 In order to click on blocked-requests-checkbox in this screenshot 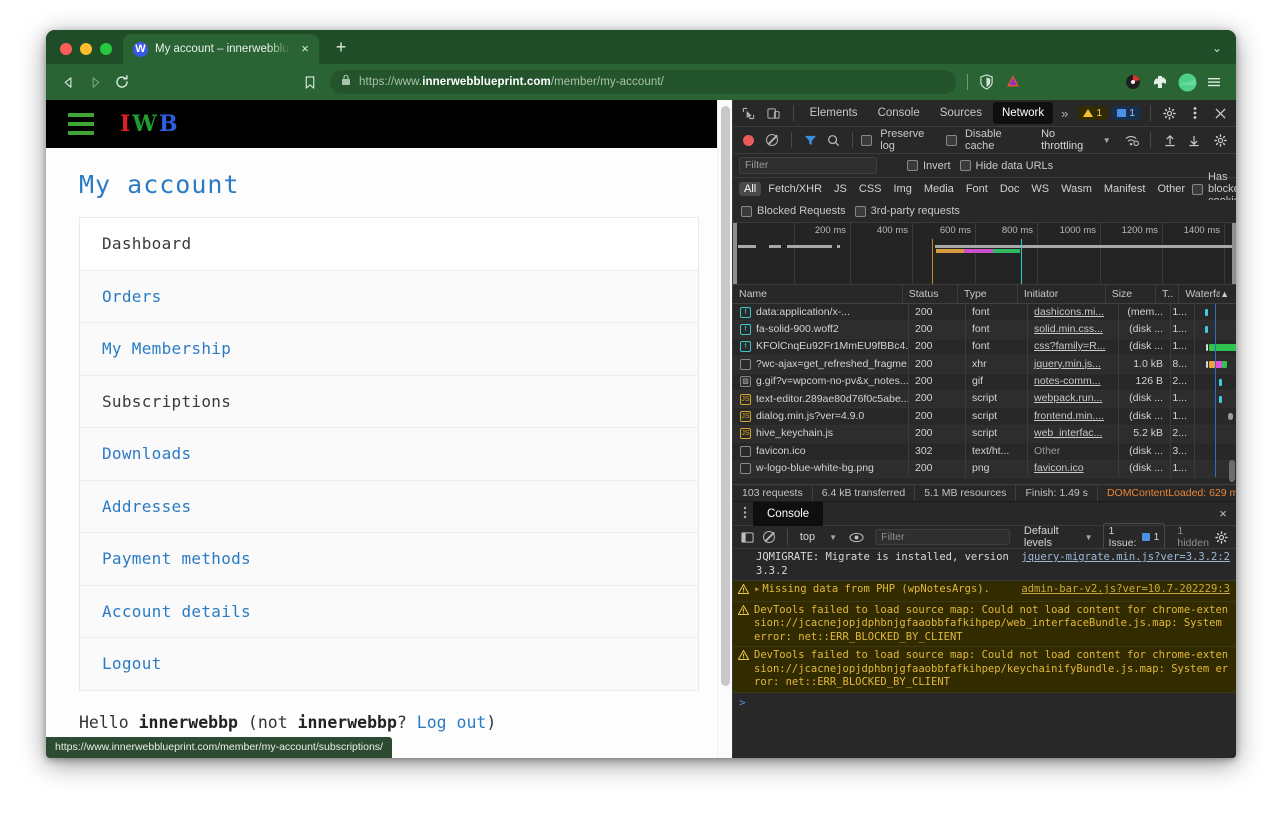, I will do `click(746, 211)`.